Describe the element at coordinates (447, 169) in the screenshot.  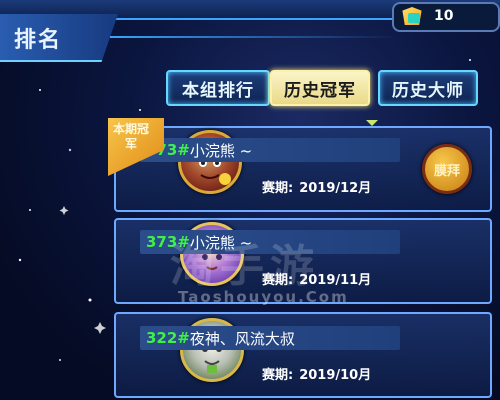
I see `worship-button: 膜拜` at that location.